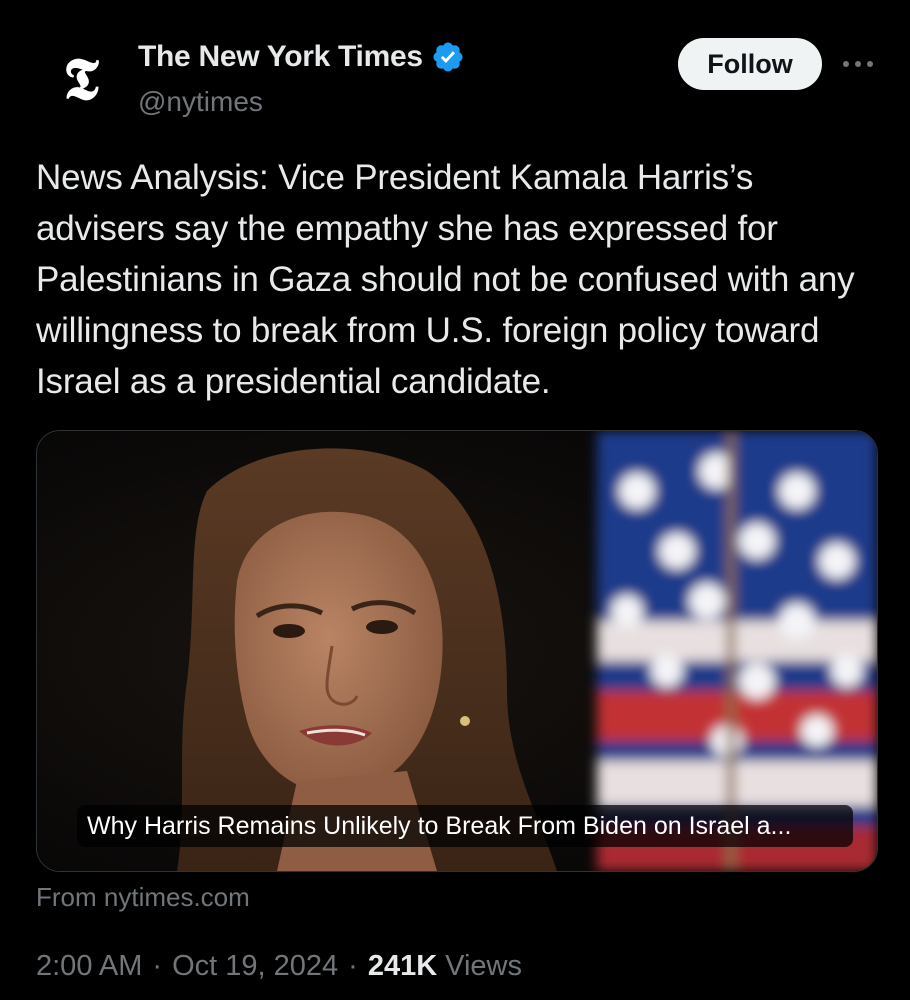 Image resolution: width=910 pixels, height=1000 pixels. I want to click on card-source: From nytimes.com, so click(143, 897).